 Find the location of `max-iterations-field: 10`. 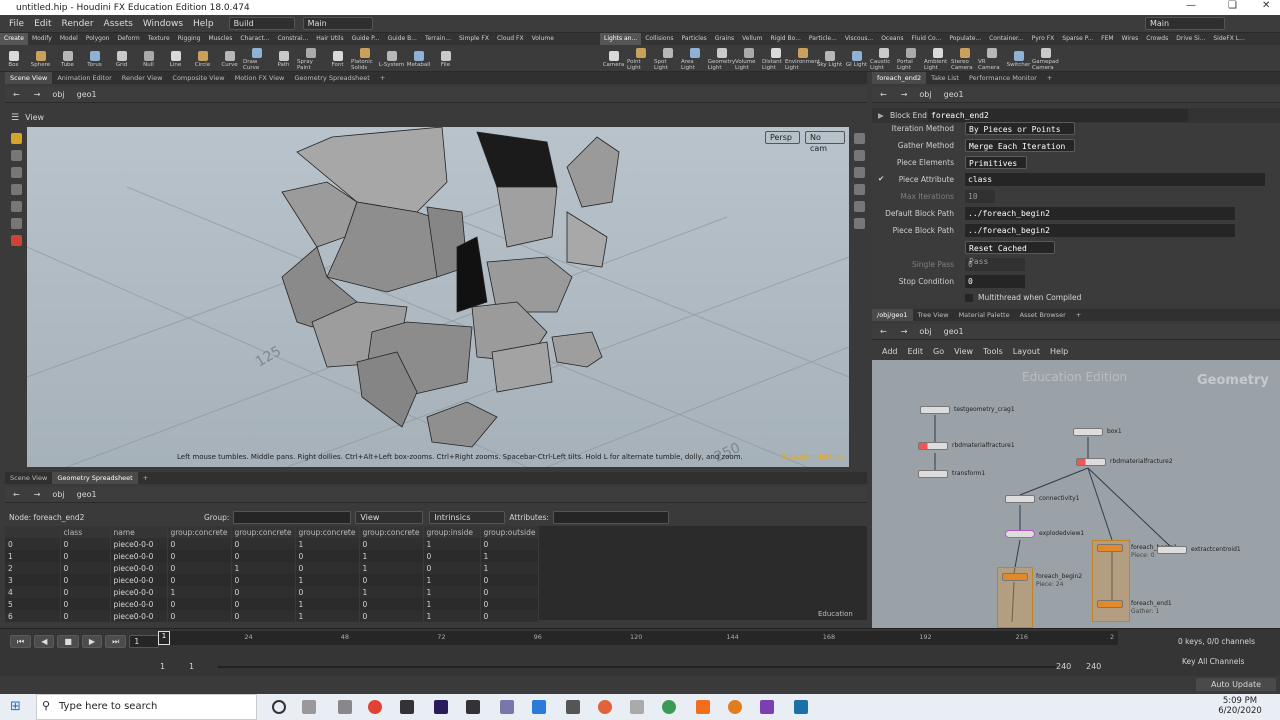

max-iterations-field: 10 is located at coordinates (980, 196).